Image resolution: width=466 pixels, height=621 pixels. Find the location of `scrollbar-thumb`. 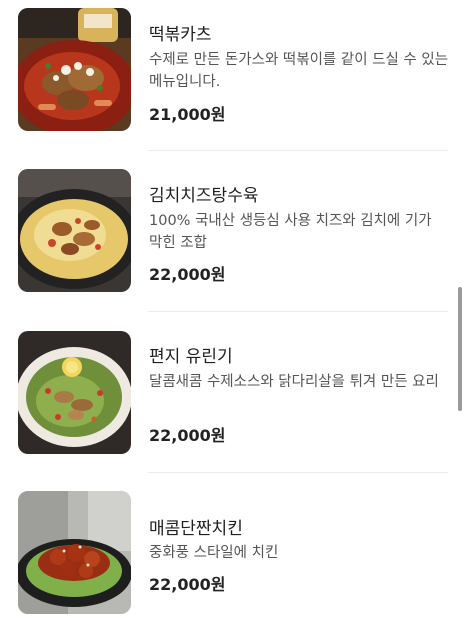

scrollbar-thumb is located at coordinates (460, 349).